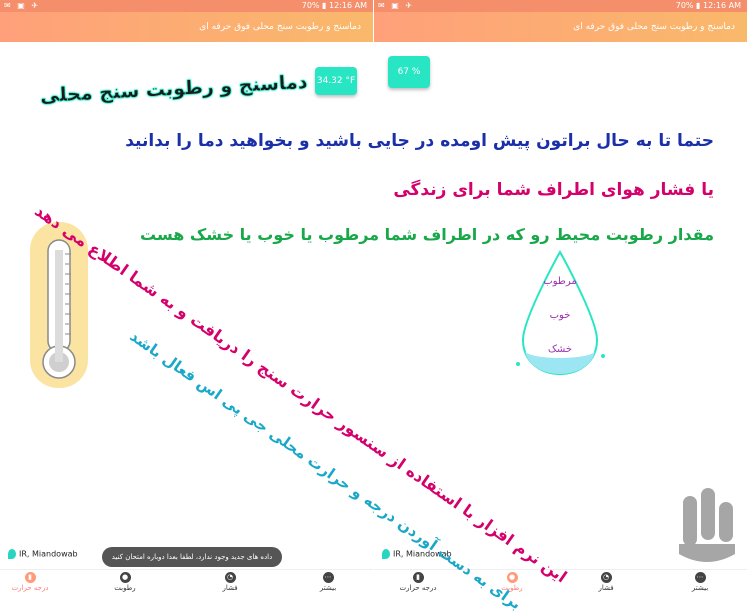  What do you see at coordinates (560, 315) in the screenshot?
I see `drop-label-good: خوب` at bounding box center [560, 315].